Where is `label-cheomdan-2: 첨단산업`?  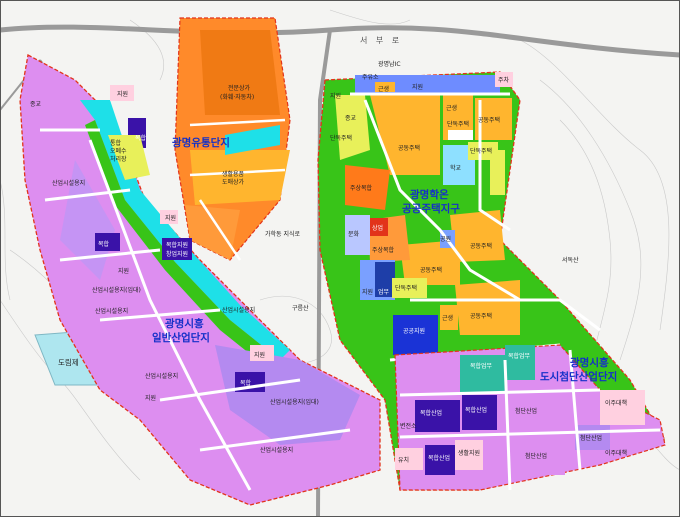
label-cheomdan-2: 첨단산업 is located at coordinates (536, 456).